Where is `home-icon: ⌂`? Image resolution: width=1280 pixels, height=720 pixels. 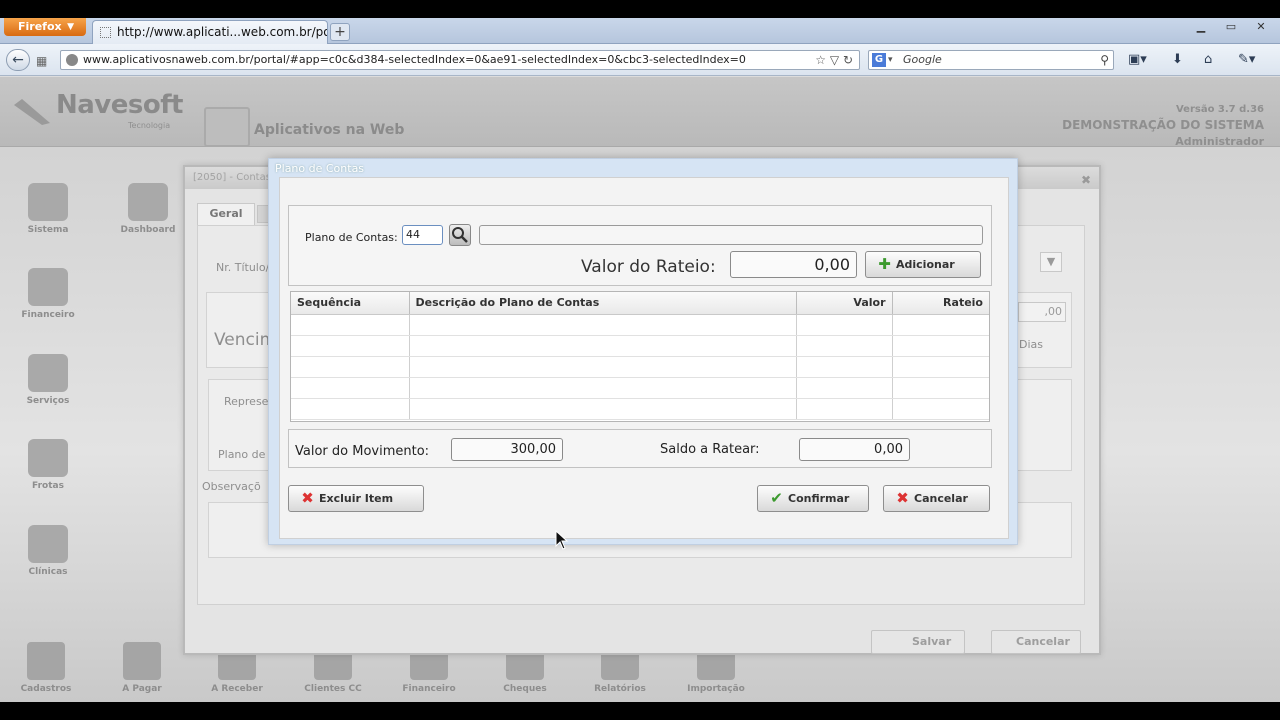 home-icon: ⌂ is located at coordinates (1208, 59).